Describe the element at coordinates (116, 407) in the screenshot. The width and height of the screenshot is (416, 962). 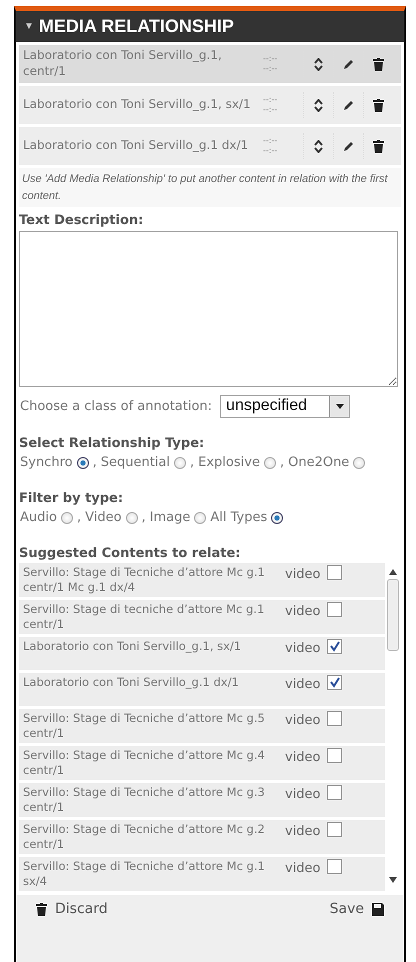
I see `field-label: Choose a class of annotation:` at that location.